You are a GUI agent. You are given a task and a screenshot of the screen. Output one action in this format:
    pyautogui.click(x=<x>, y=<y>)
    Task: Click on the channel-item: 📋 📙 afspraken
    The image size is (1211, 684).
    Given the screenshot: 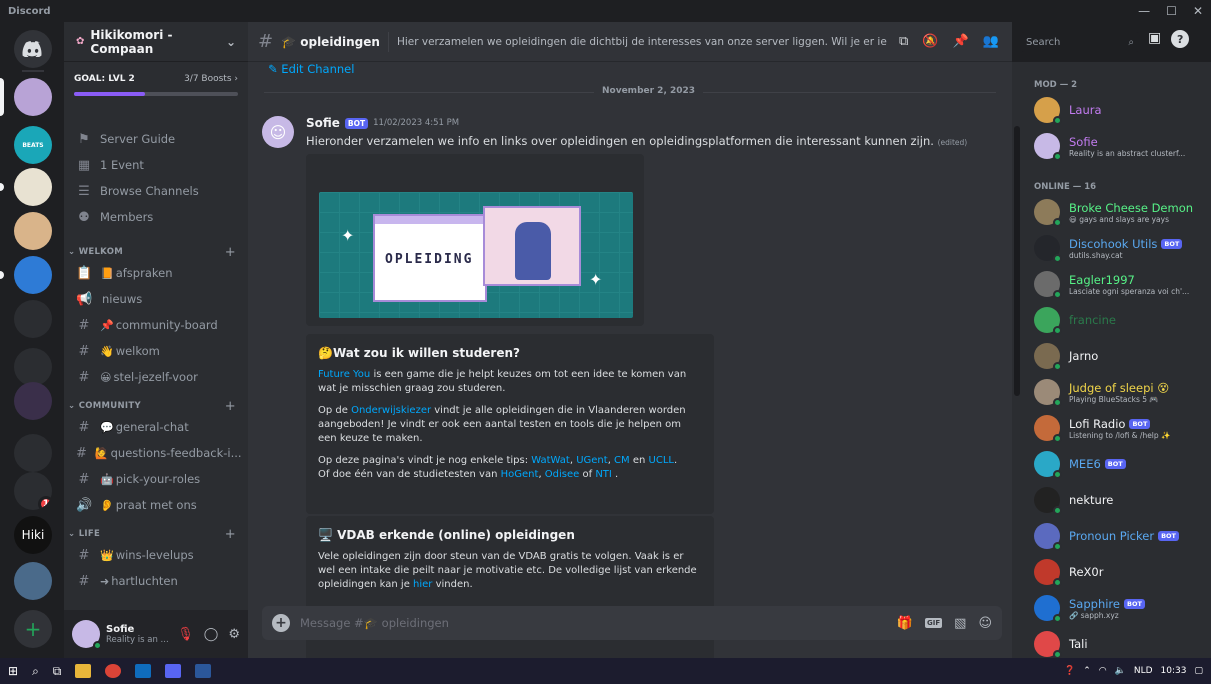 What is the action you would take?
    pyautogui.click(x=156, y=273)
    